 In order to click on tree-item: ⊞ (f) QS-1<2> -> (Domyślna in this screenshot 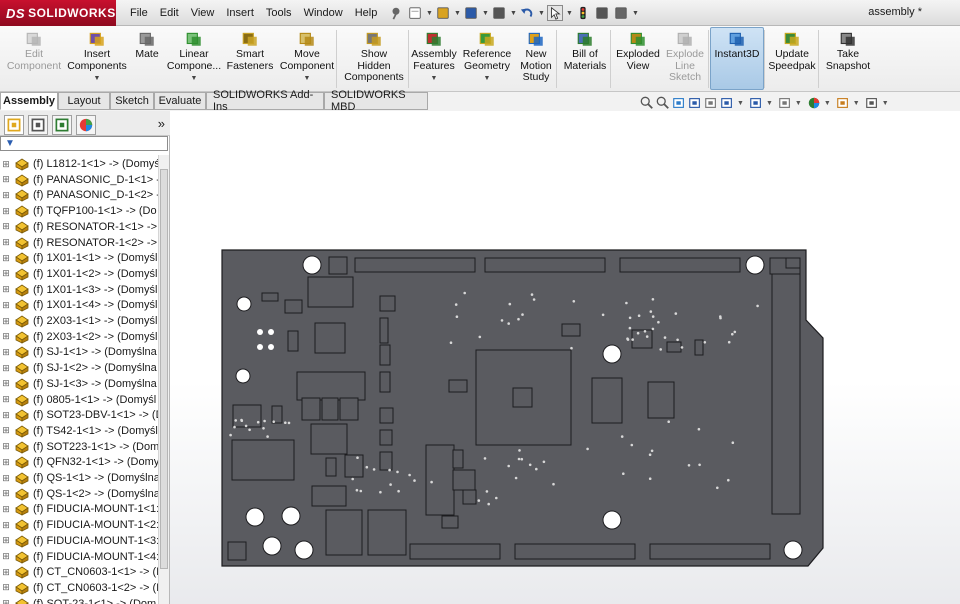, I will do `click(79, 494)`.